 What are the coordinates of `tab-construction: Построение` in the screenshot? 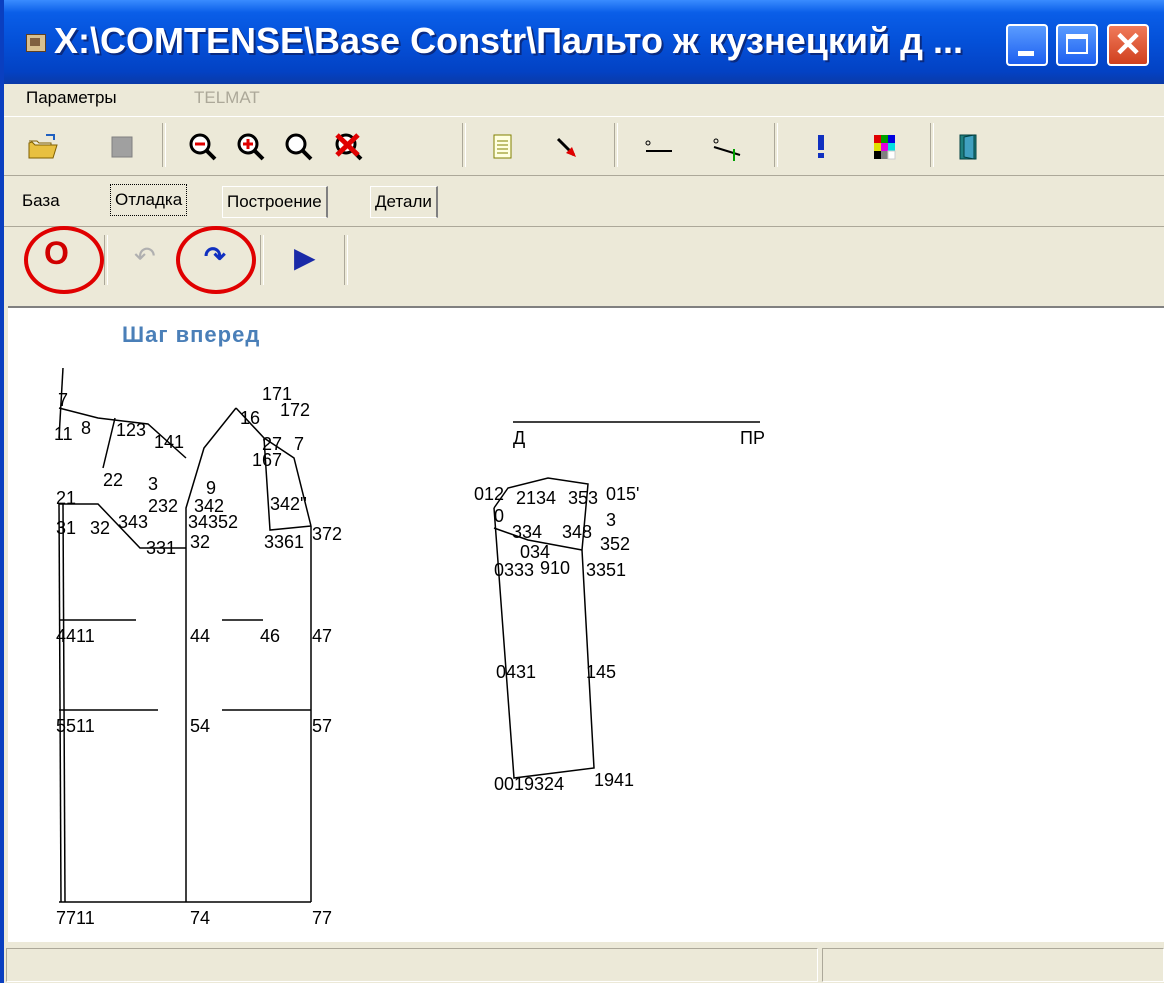 It's located at (275, 202).